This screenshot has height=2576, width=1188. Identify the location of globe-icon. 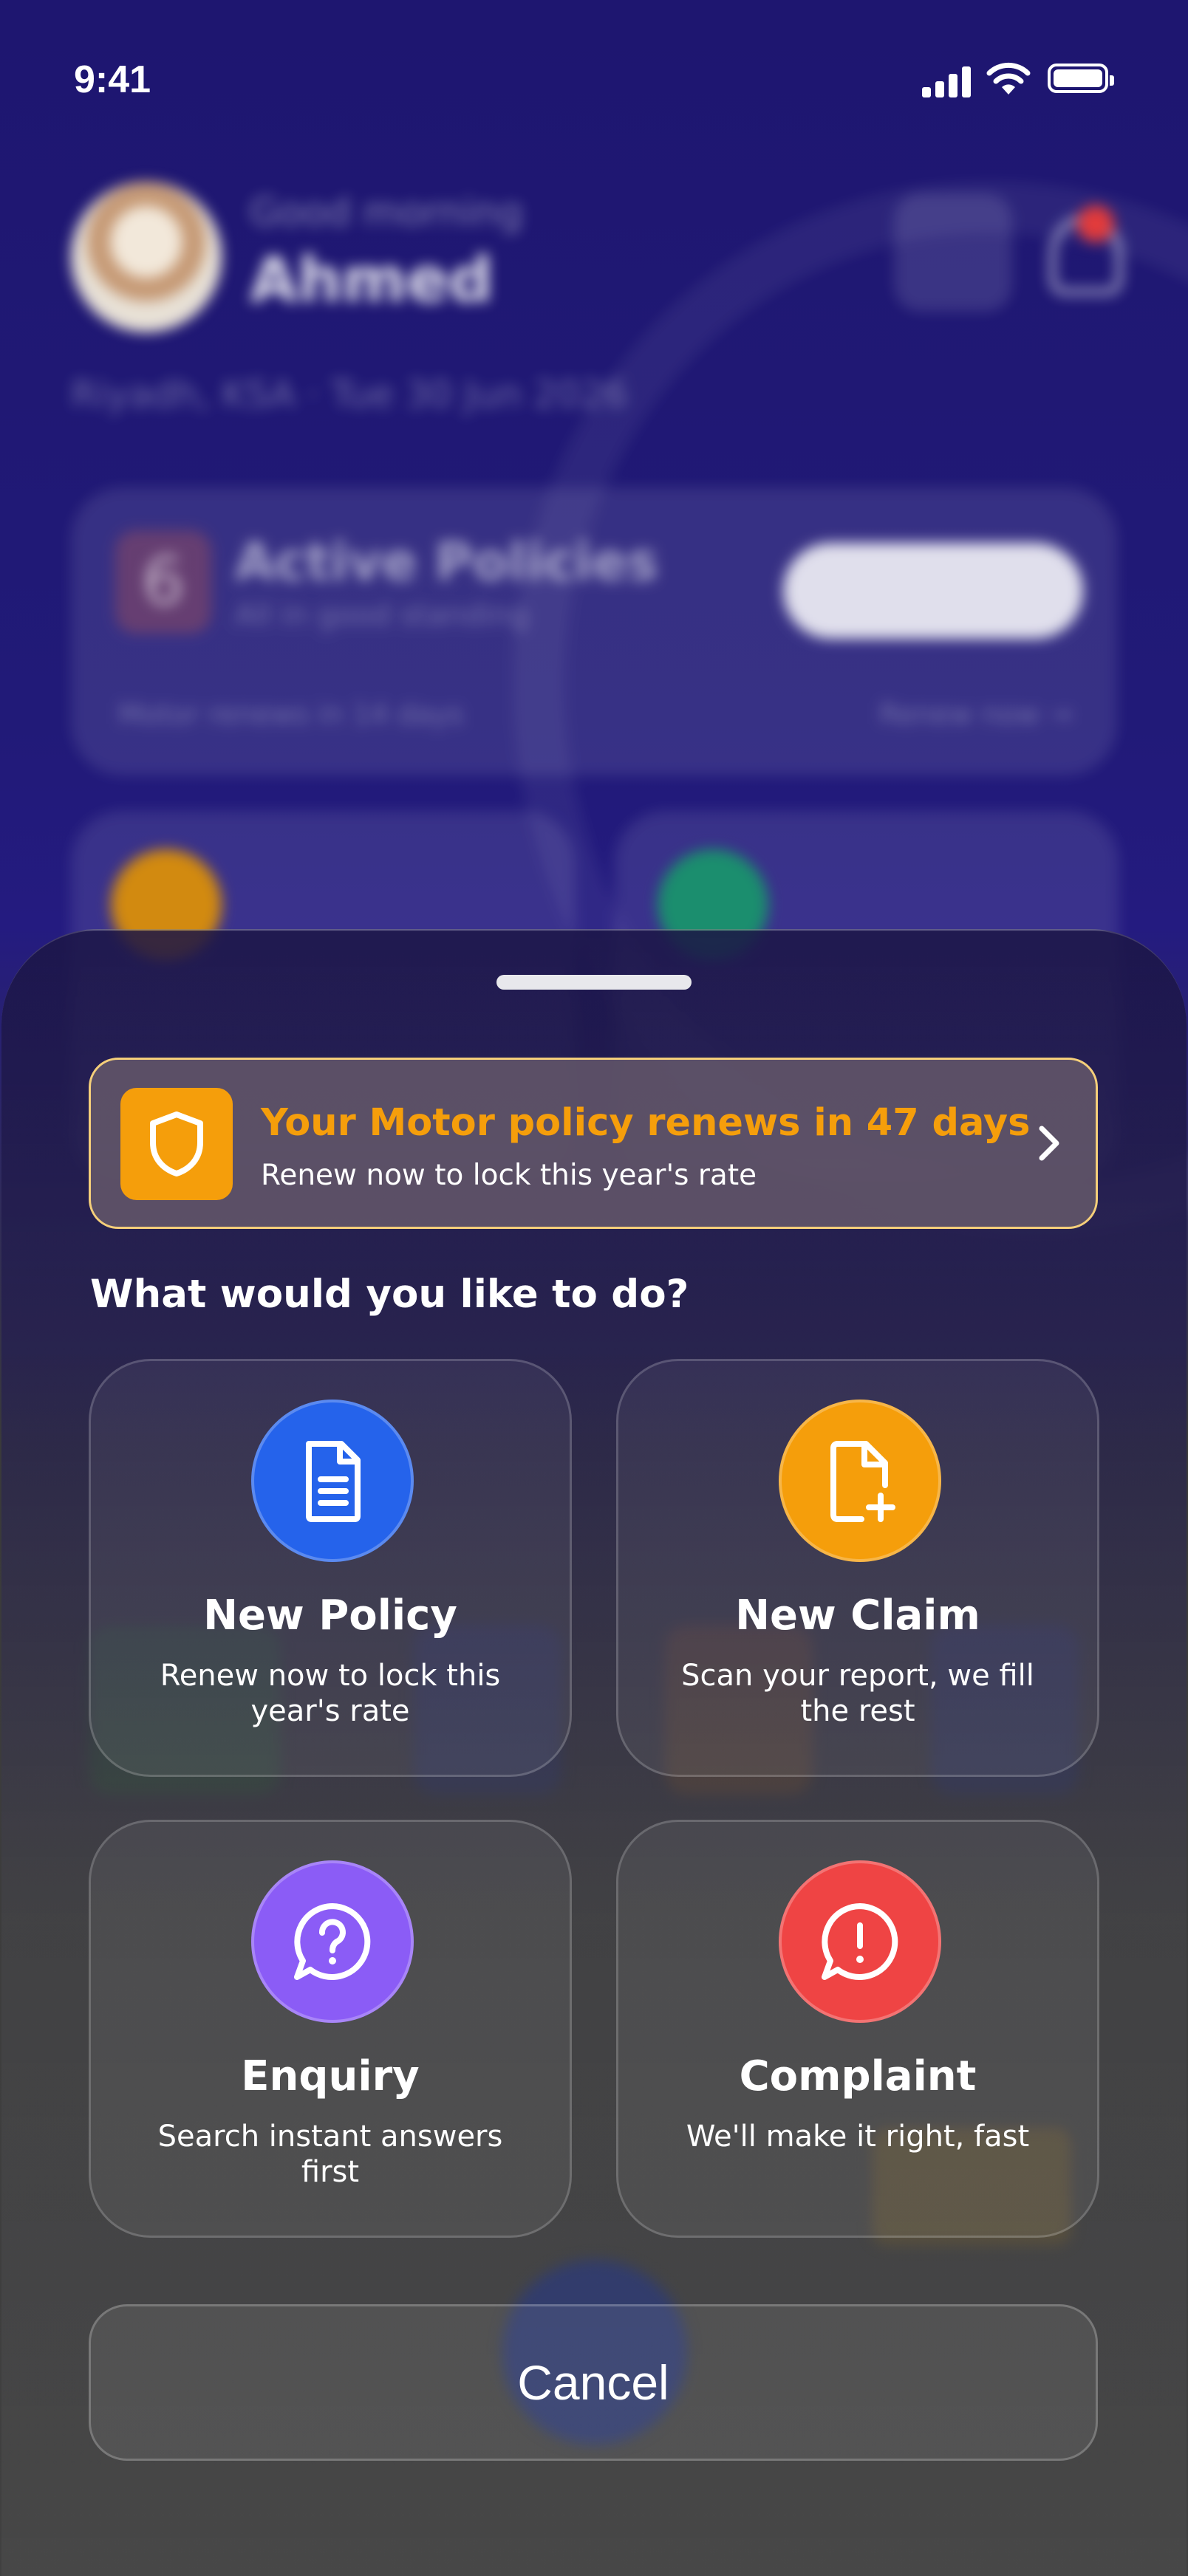
(953, 252).